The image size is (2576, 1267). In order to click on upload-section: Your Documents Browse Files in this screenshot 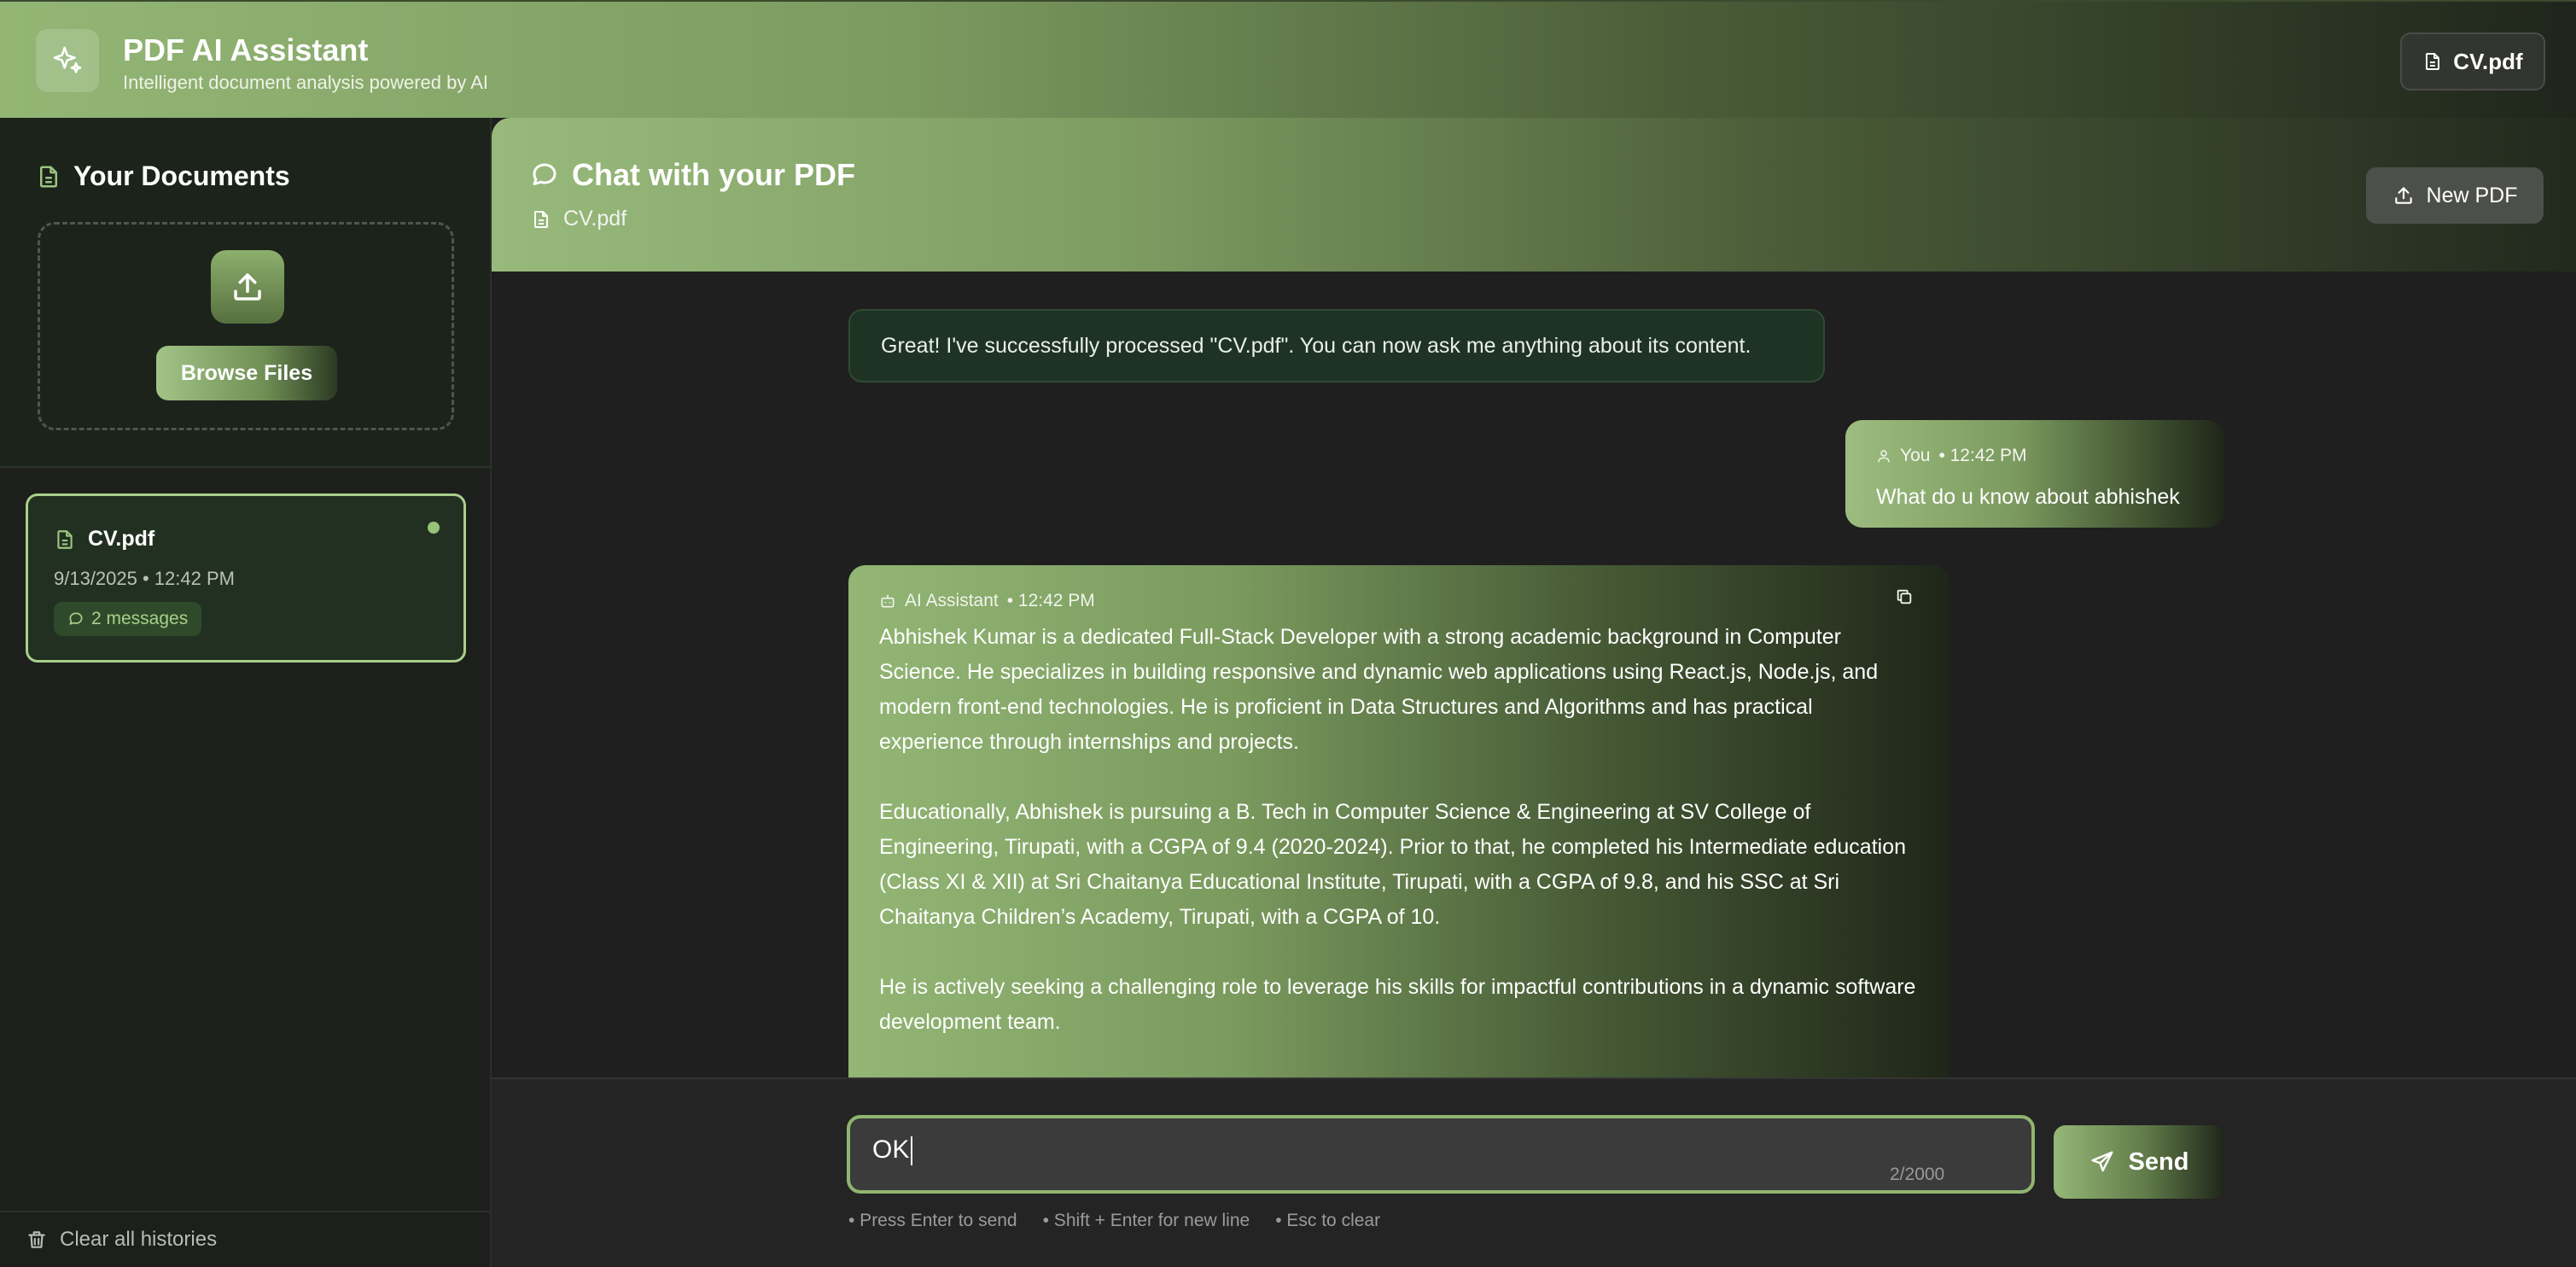, I will do `click(245, 293)`.